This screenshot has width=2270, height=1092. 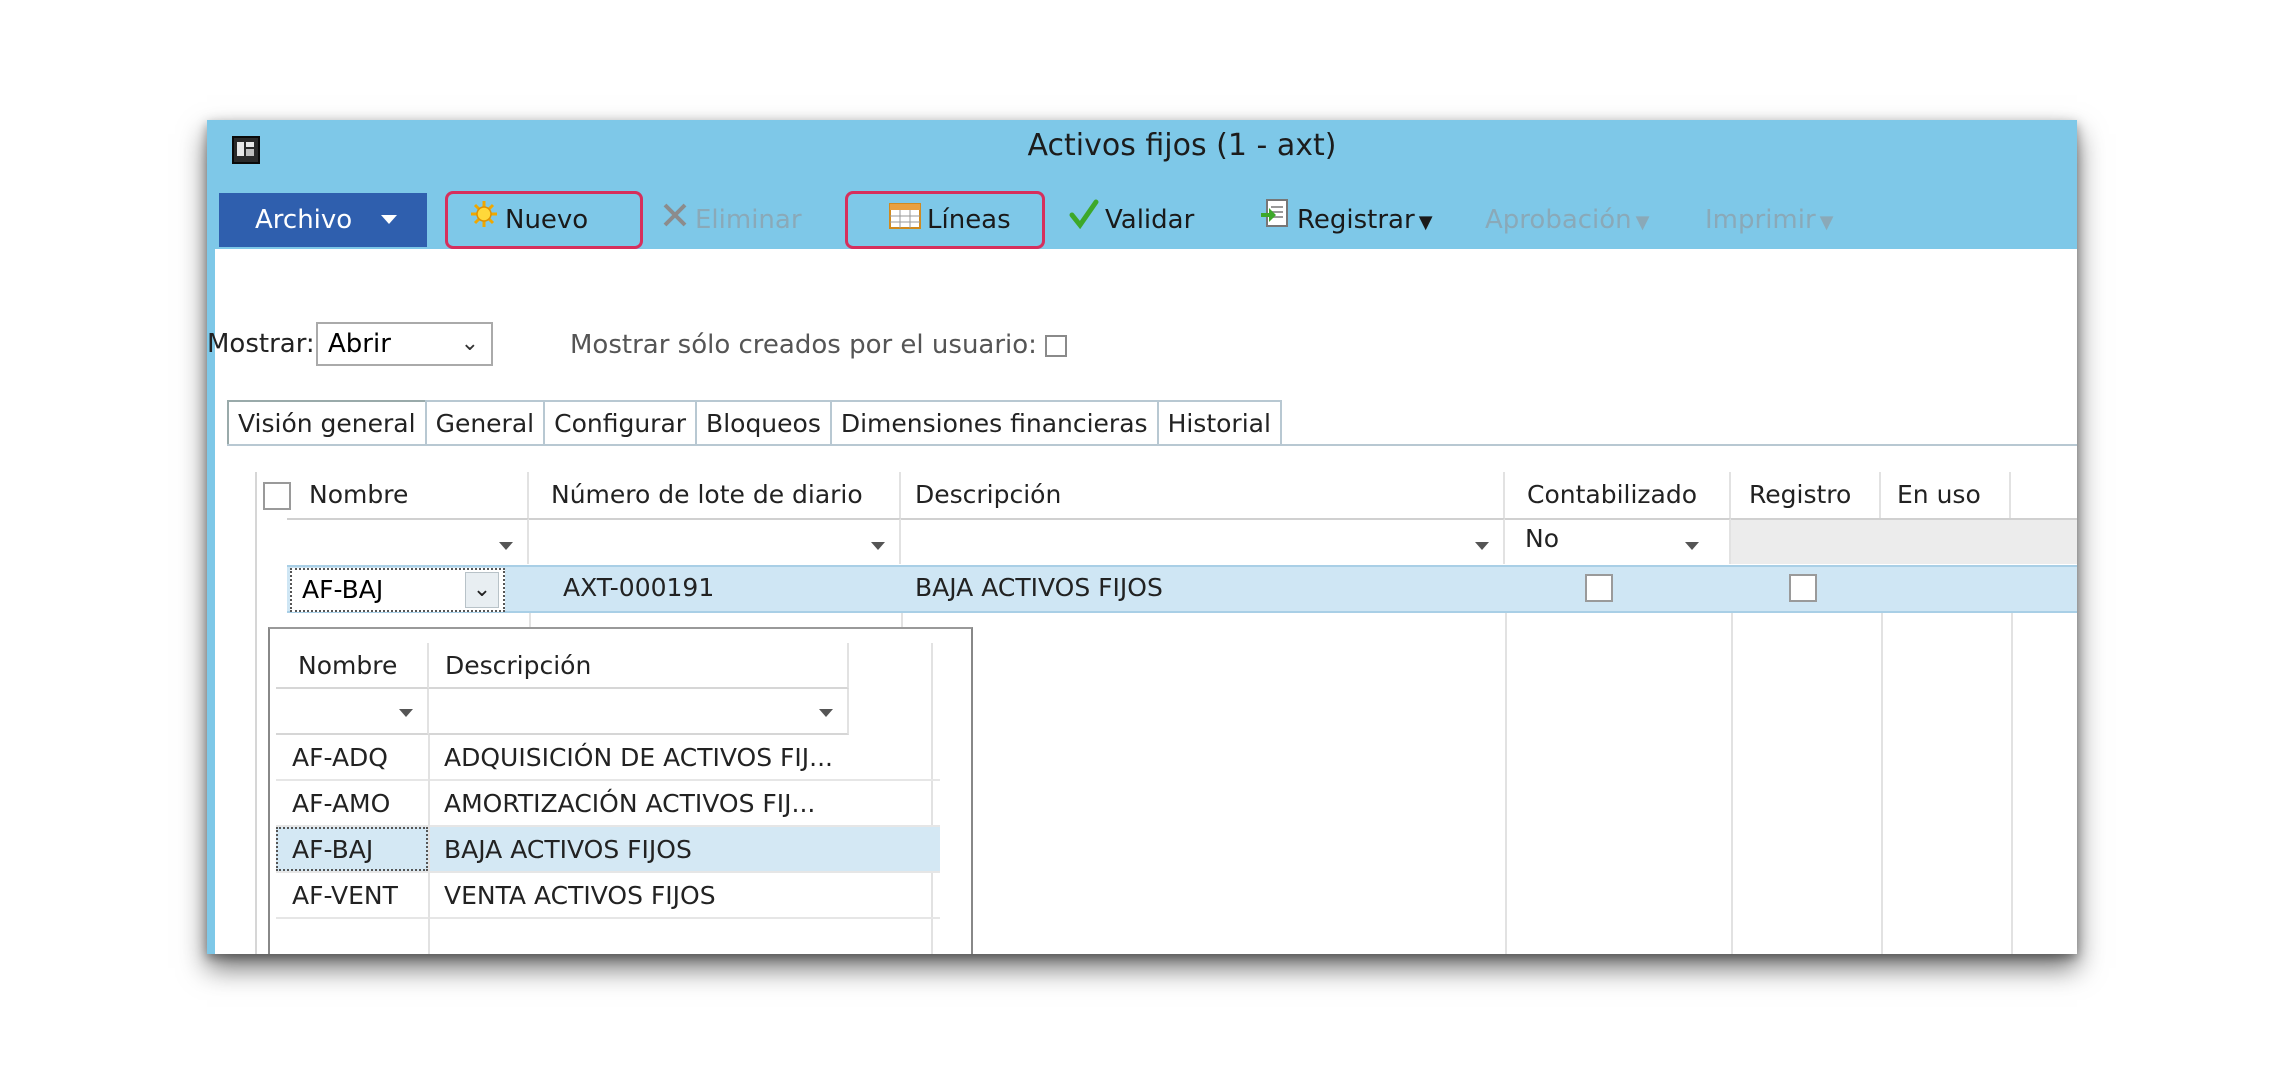 I want to click on column-header-registro: Registro, so click(x=1806, y=495).